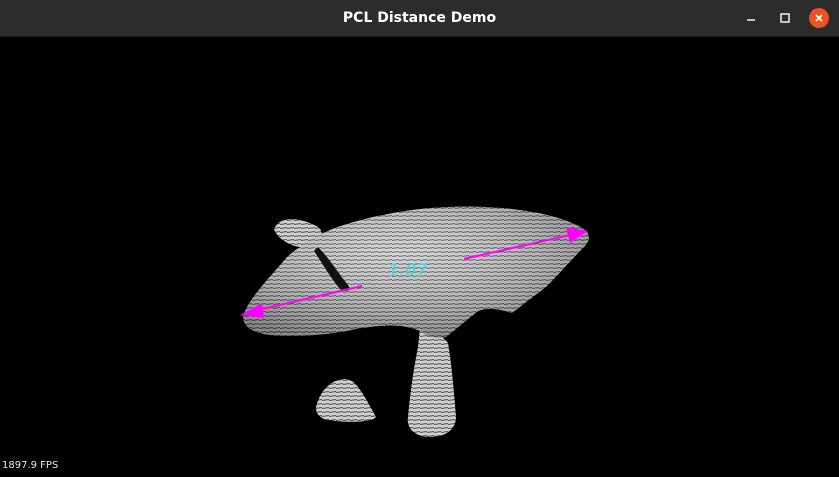  What do you see at coordinates (346, 400) in the screenshot?
I see `point-cloud-foot` at bounding box center [346, 400].